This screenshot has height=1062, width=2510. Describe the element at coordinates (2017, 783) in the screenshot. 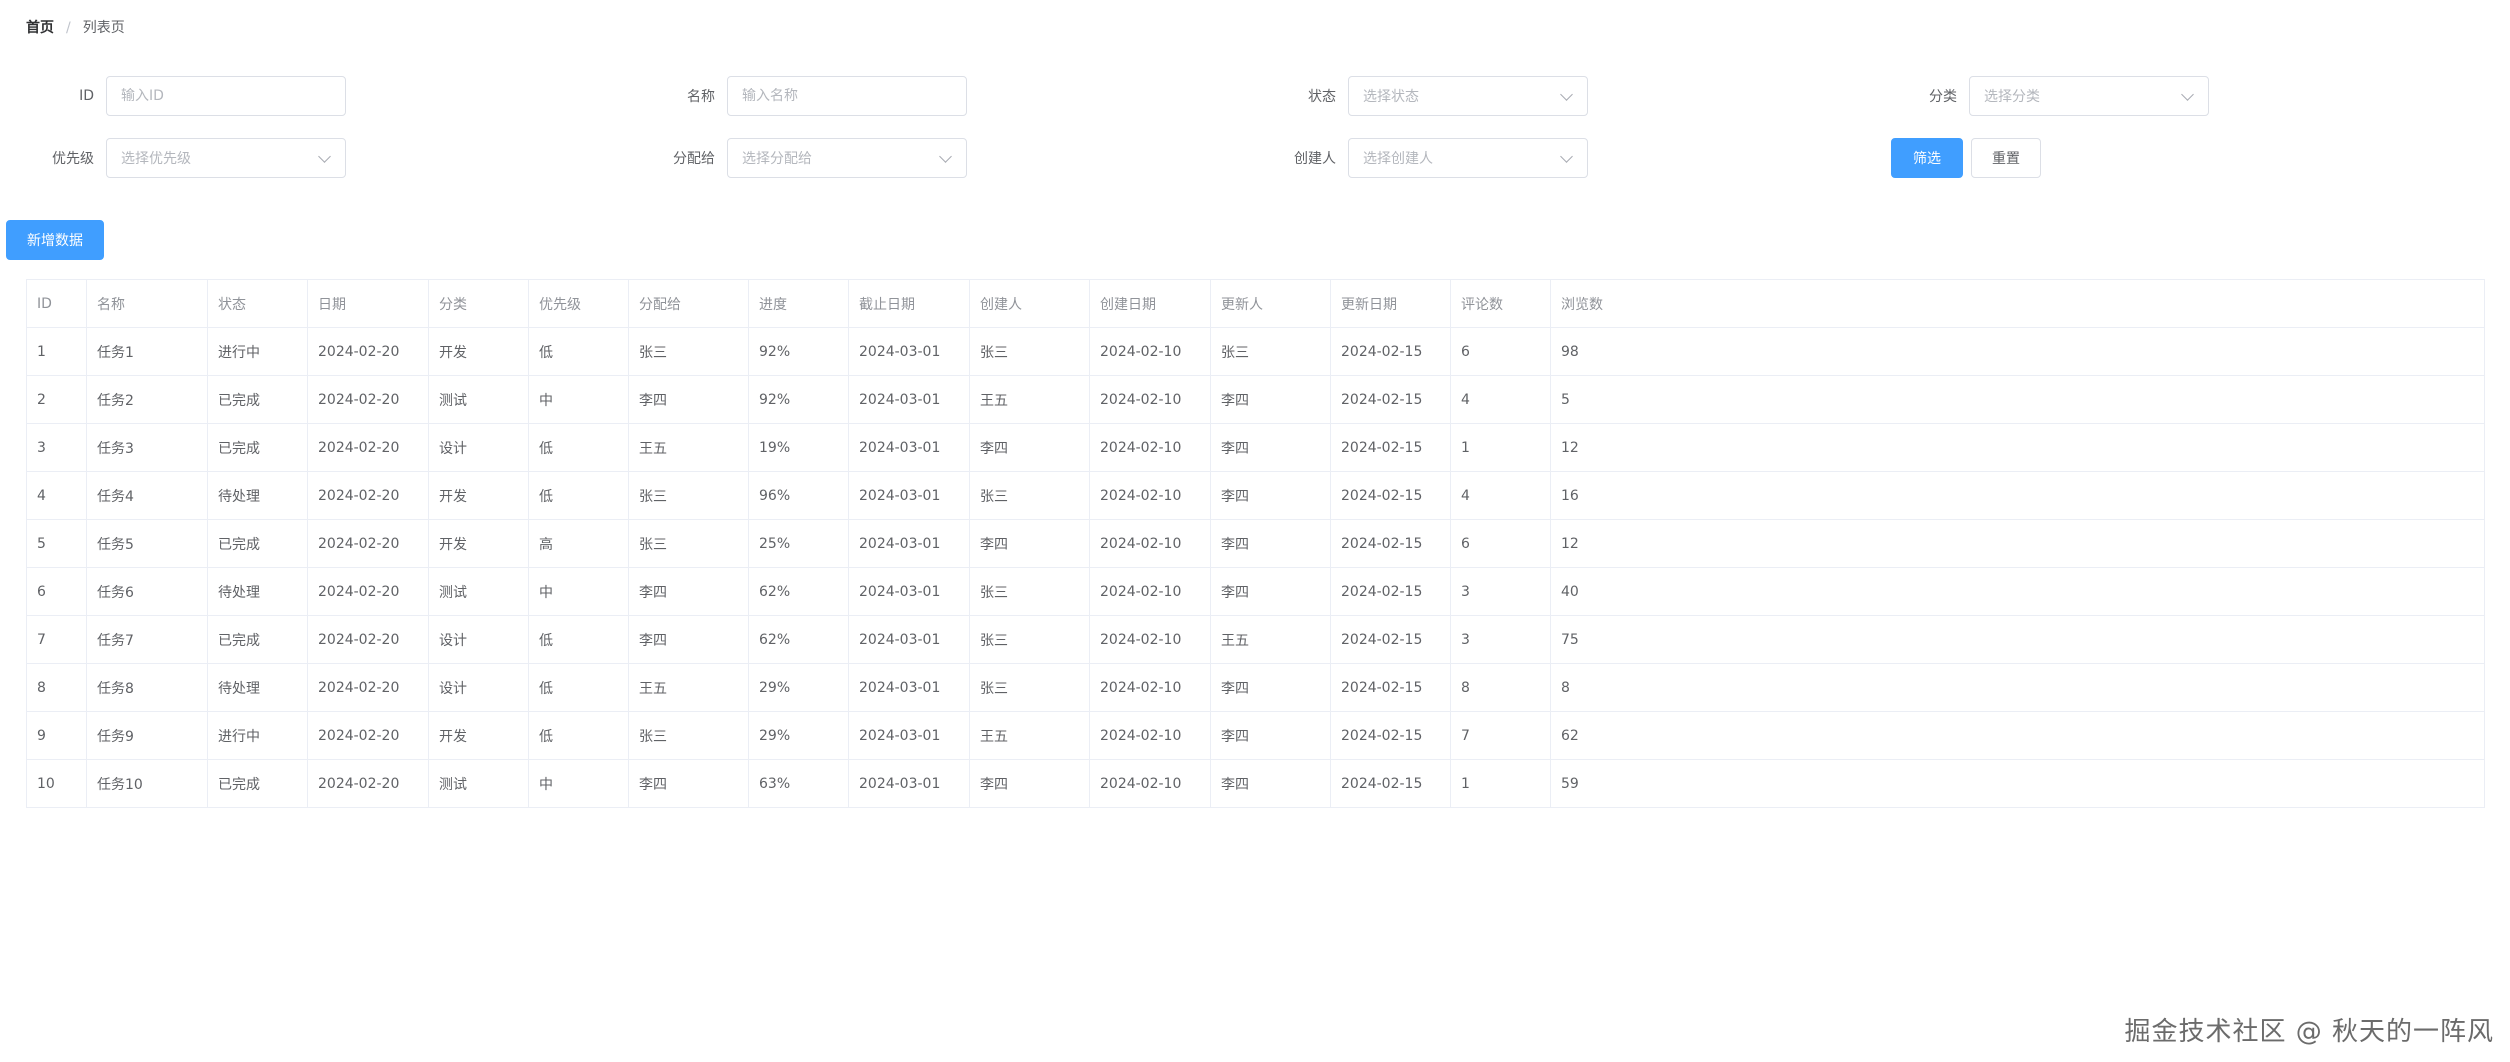

I see `table-cell: 59` at that location.